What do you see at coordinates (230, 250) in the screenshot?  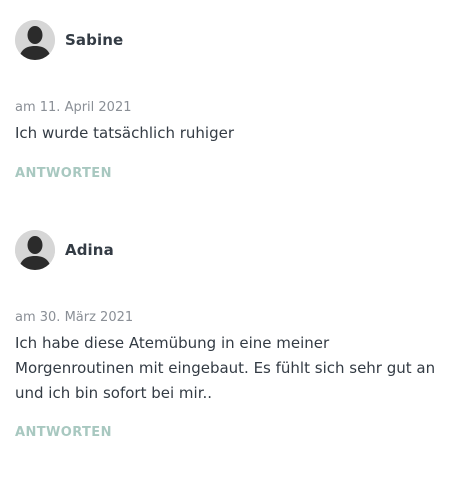 I see `comment-author-row: Adina` at bounding box center [230, 250].